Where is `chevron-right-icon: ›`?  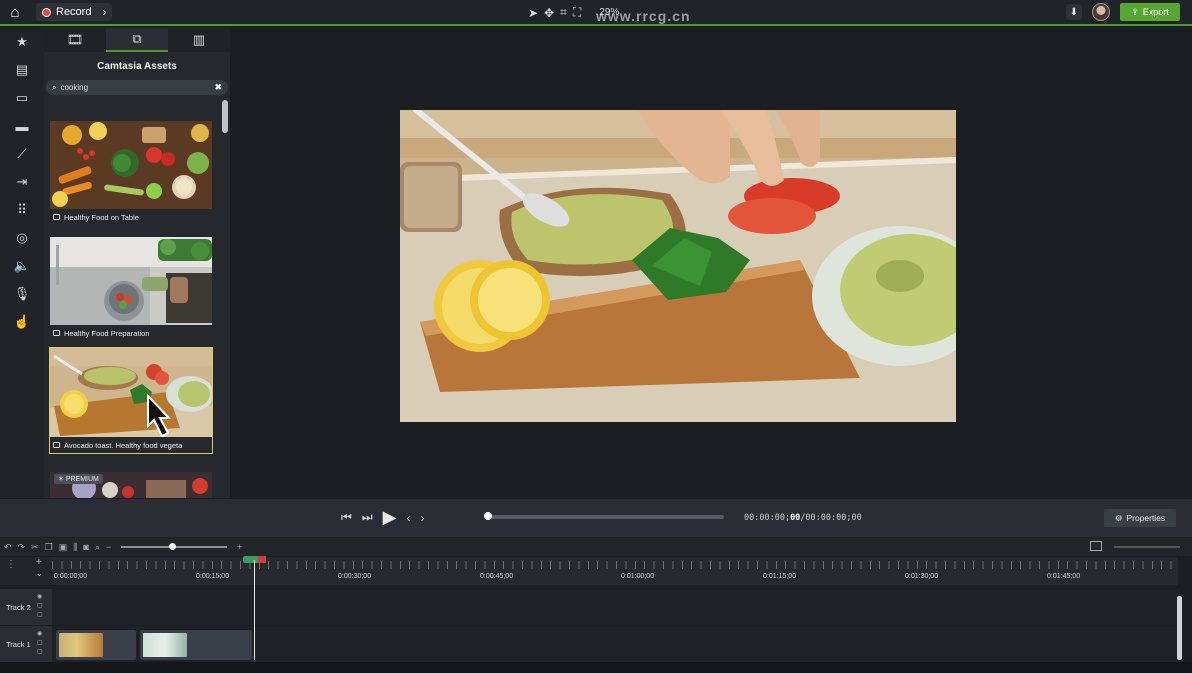 chevron-right-icon: › is located at coordinates (104, 12).